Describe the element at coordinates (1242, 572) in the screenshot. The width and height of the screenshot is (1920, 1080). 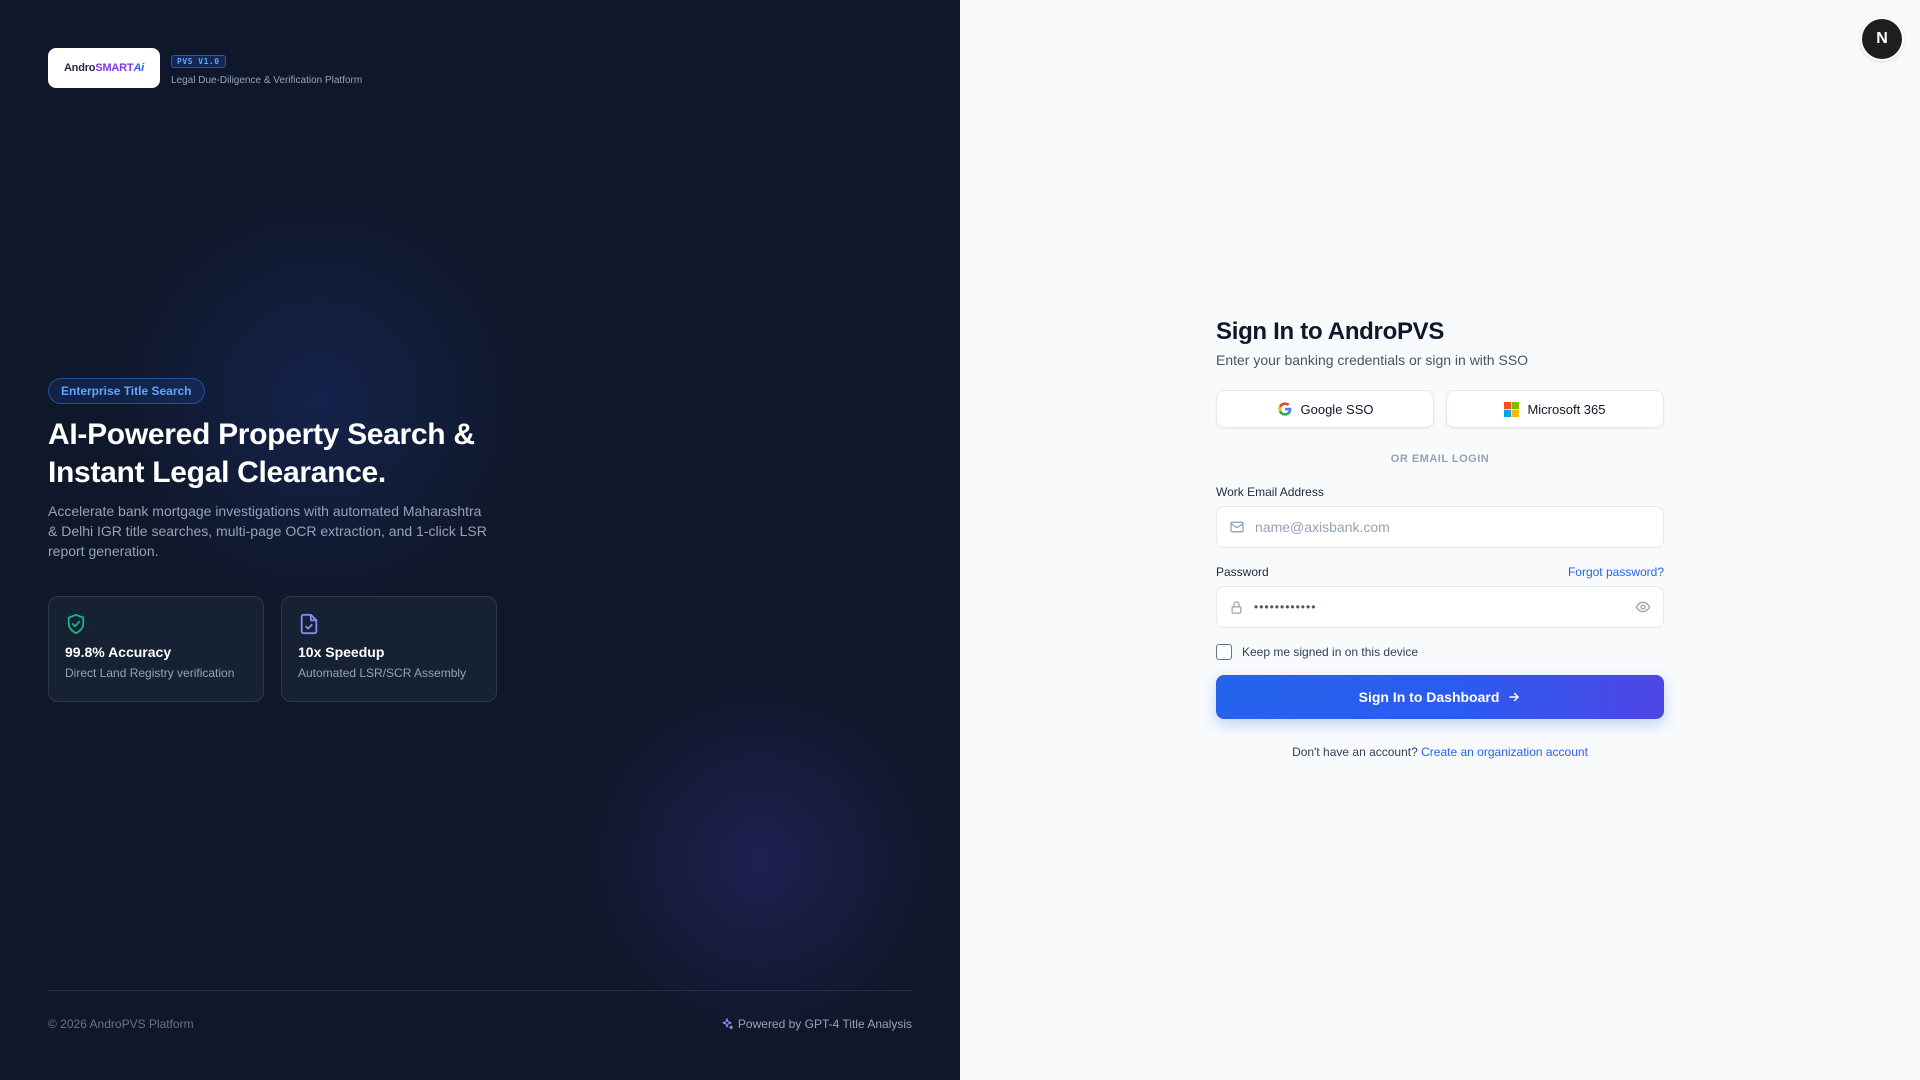
I see `password-label: Password` at that location.